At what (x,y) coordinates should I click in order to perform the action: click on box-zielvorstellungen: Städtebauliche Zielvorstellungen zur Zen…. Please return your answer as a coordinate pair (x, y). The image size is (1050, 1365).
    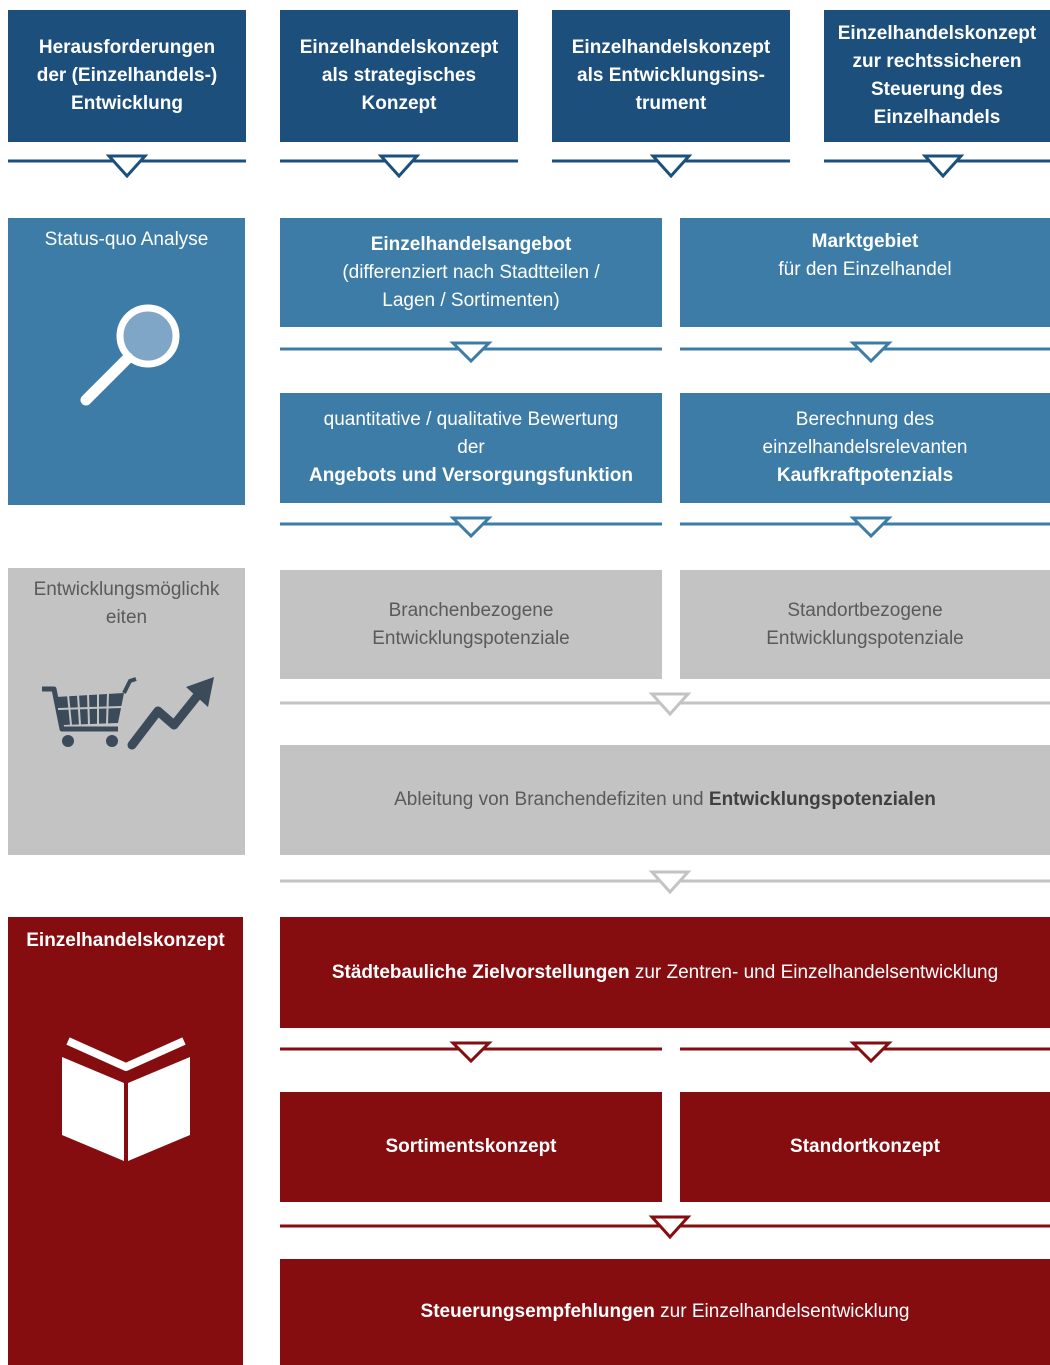
    Looking at the image, I should click on (665, 972).